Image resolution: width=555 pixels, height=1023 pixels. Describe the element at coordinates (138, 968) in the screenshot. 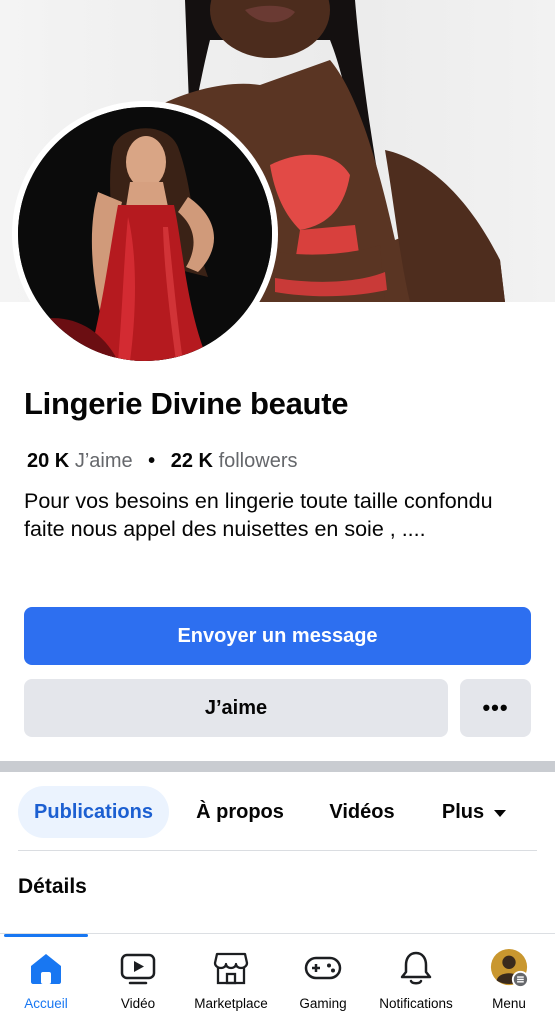

I see `video-icon` at that location.